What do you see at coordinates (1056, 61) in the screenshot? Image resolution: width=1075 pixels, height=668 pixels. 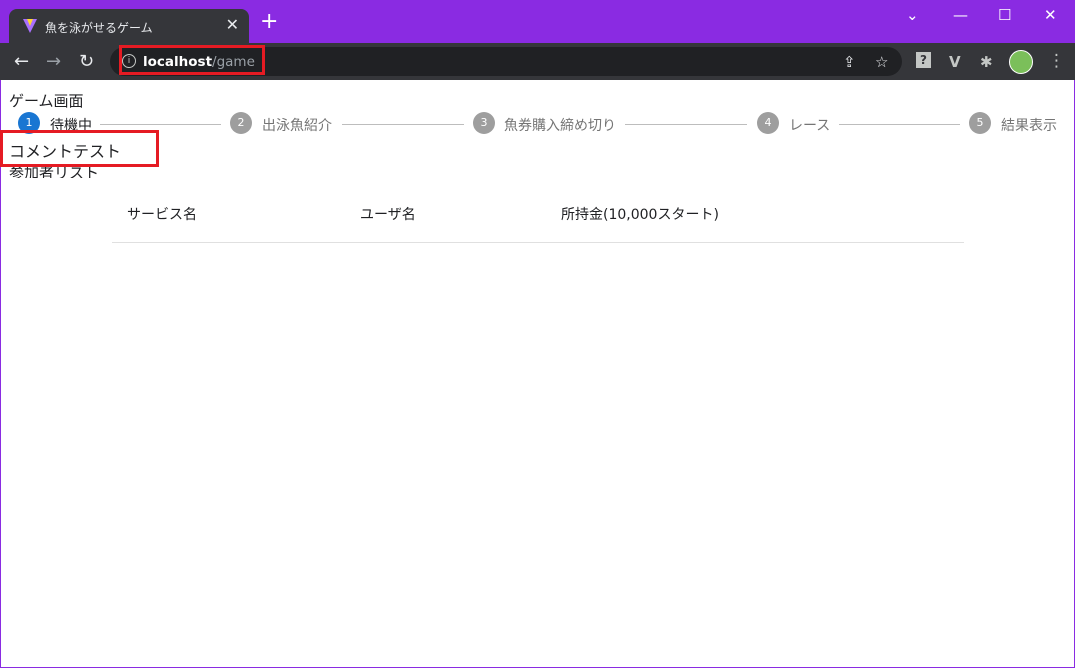 I see `browser-menu-icon: ⋮` at bounding box center [1056, 61].